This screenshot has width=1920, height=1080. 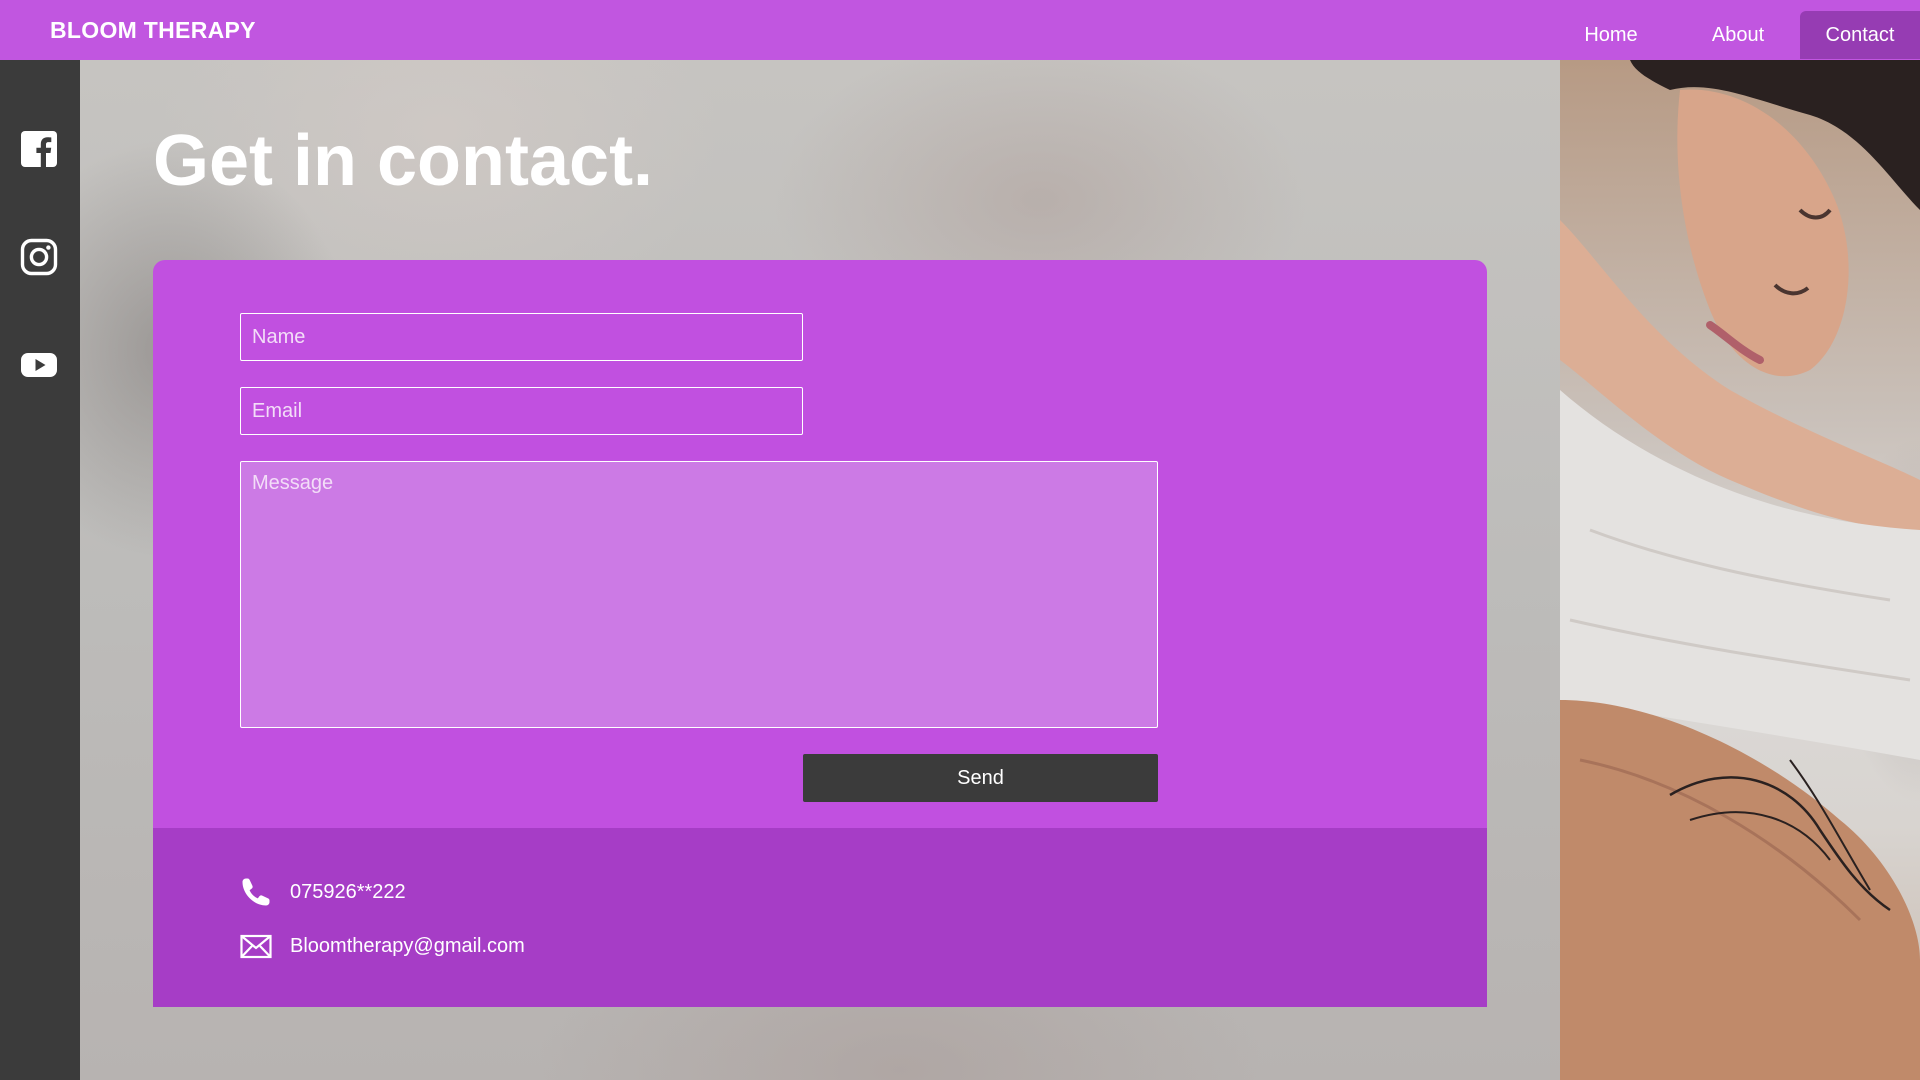 I want to click on email-input, so click(x=521, y=411).